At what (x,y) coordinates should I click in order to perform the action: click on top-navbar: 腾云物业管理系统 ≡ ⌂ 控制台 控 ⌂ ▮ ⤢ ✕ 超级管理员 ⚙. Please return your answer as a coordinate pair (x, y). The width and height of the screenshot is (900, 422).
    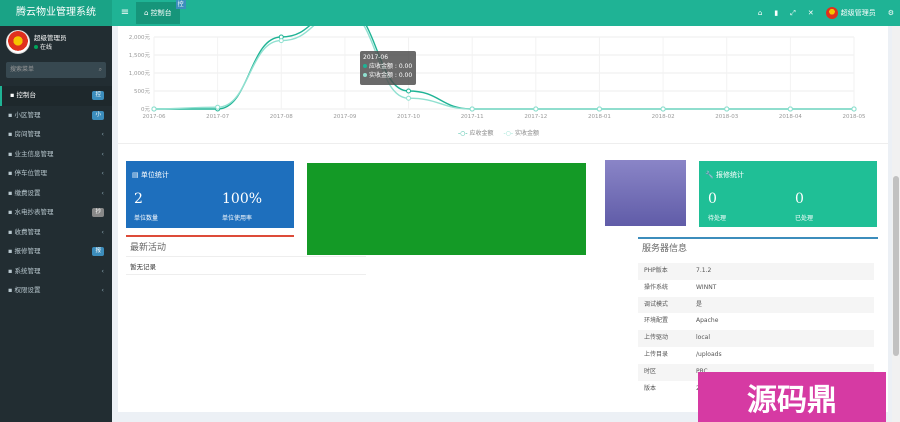
    Looking at the image, I should click on (450, 13).